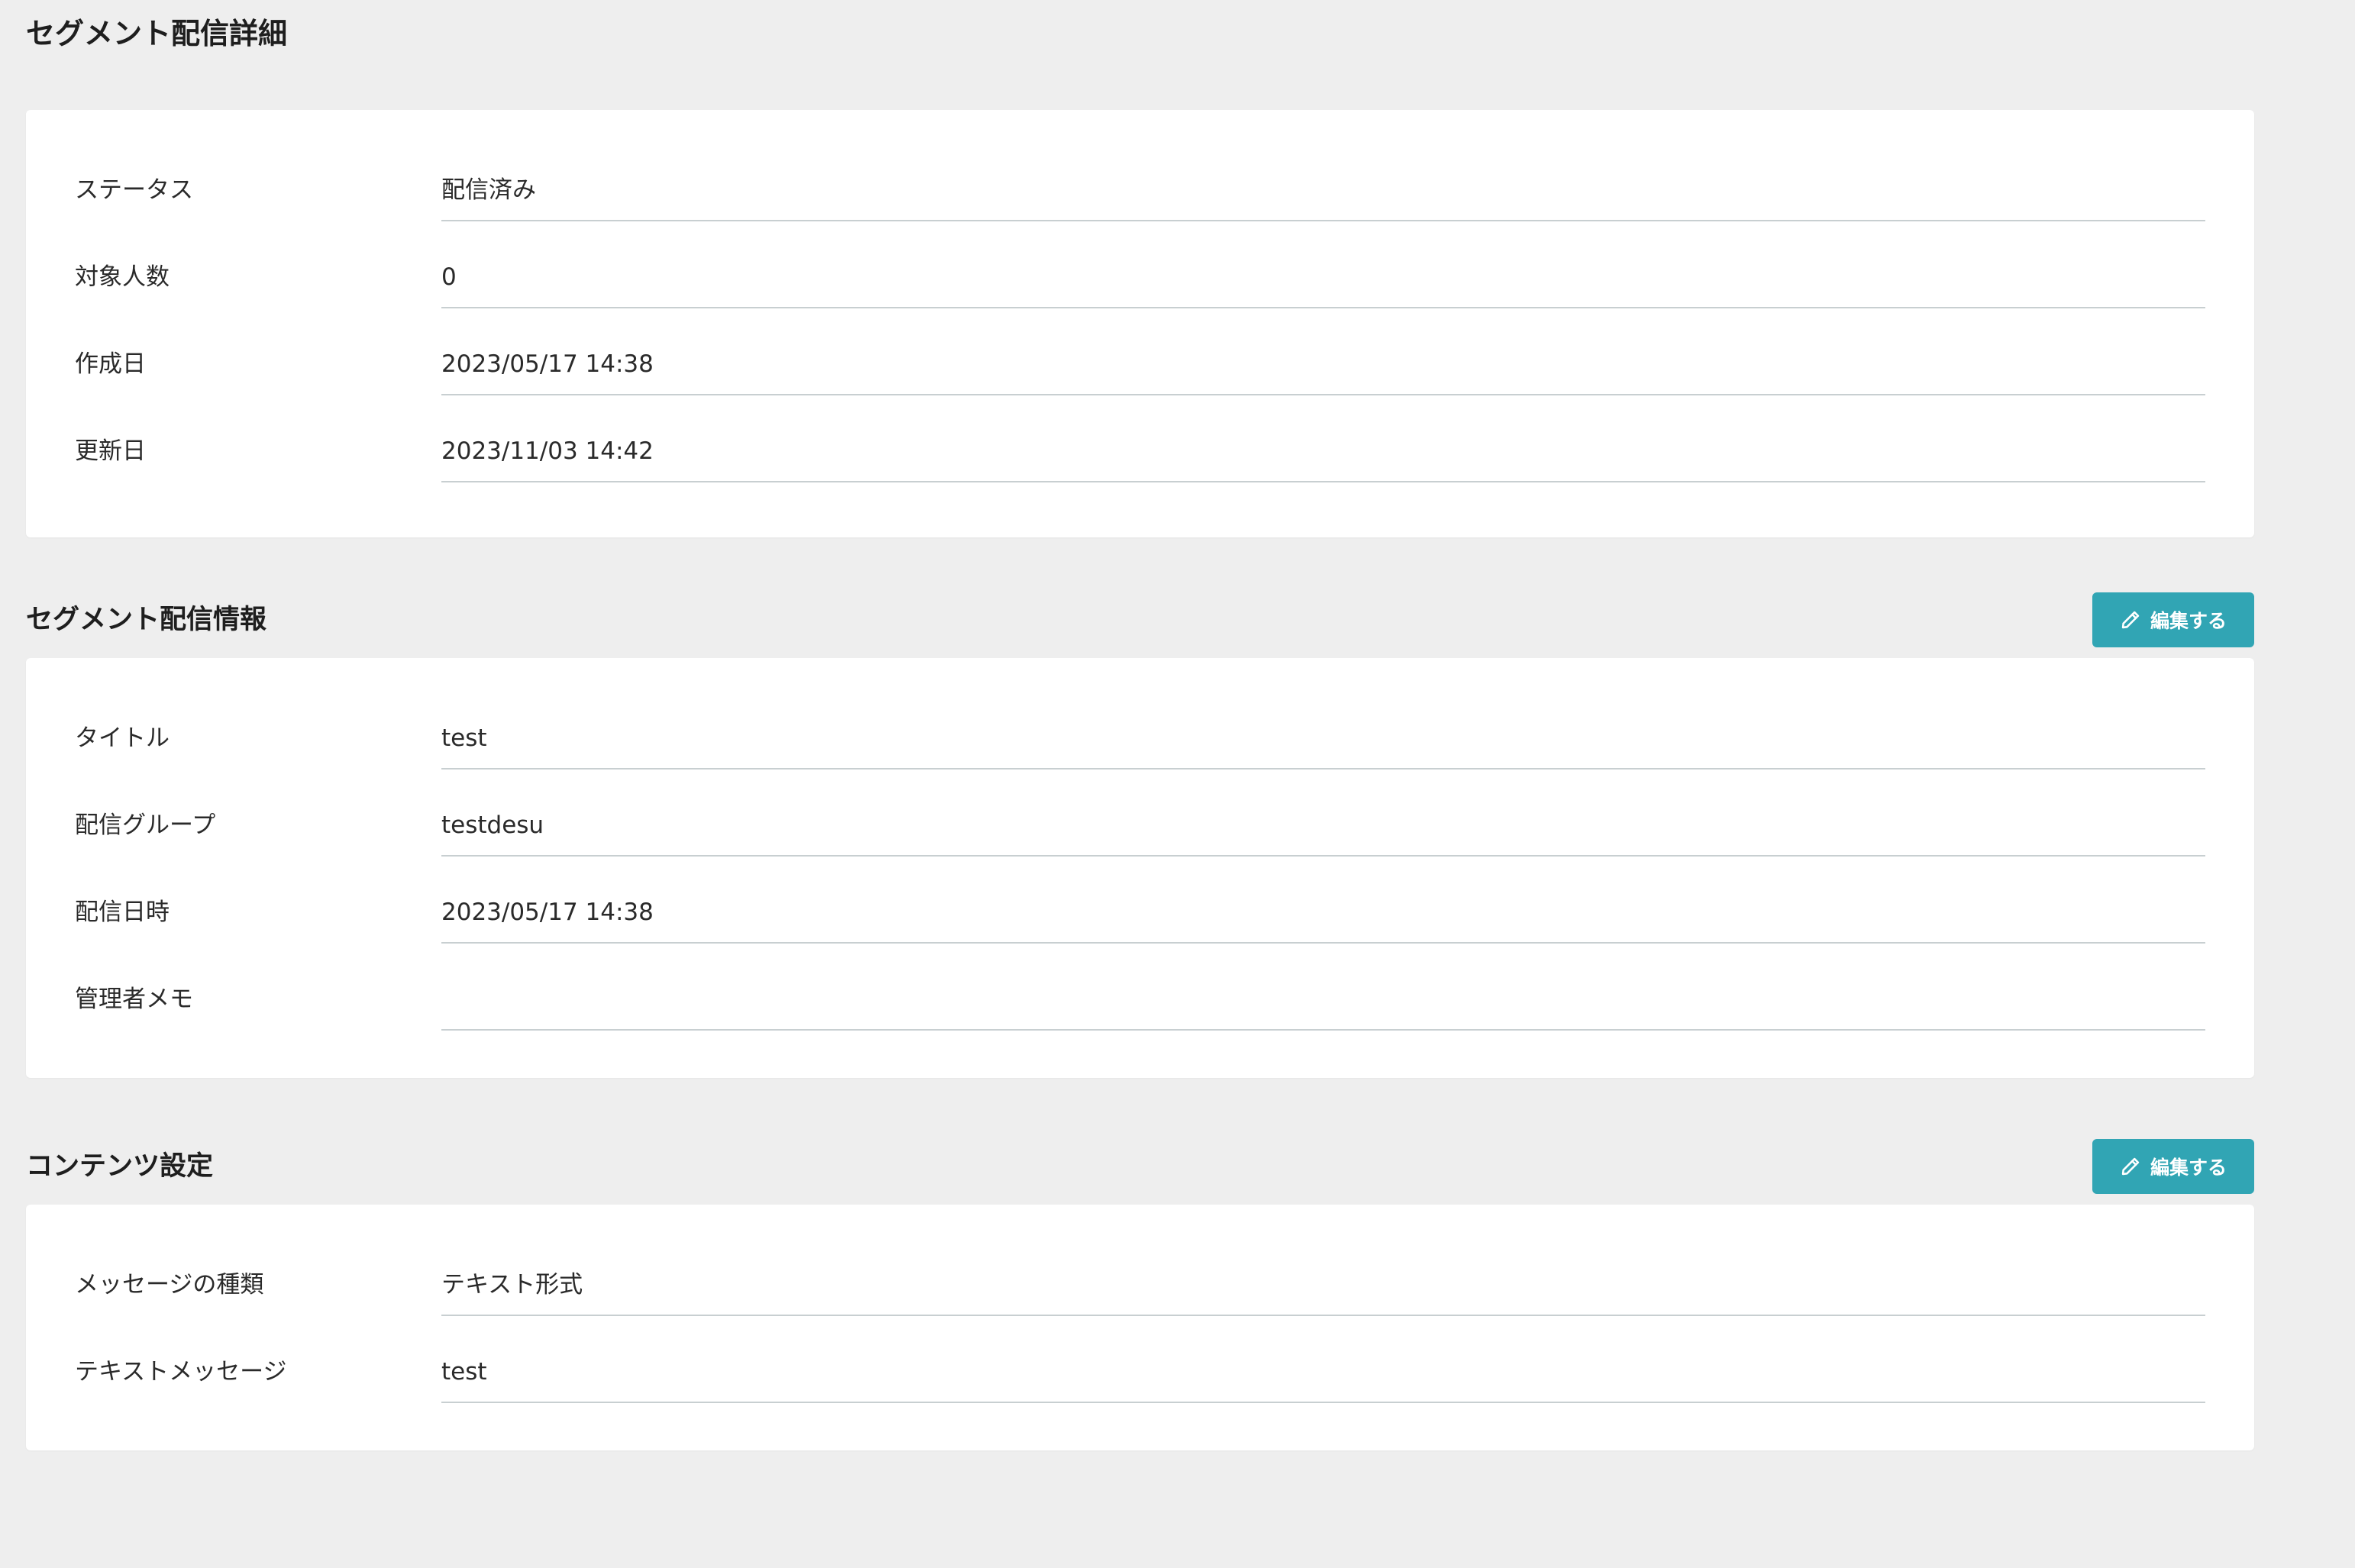 The height and width of the screenshot is (1568, 2355). I want to click on page-title: セグメント配信詳細, so click(157, 33).